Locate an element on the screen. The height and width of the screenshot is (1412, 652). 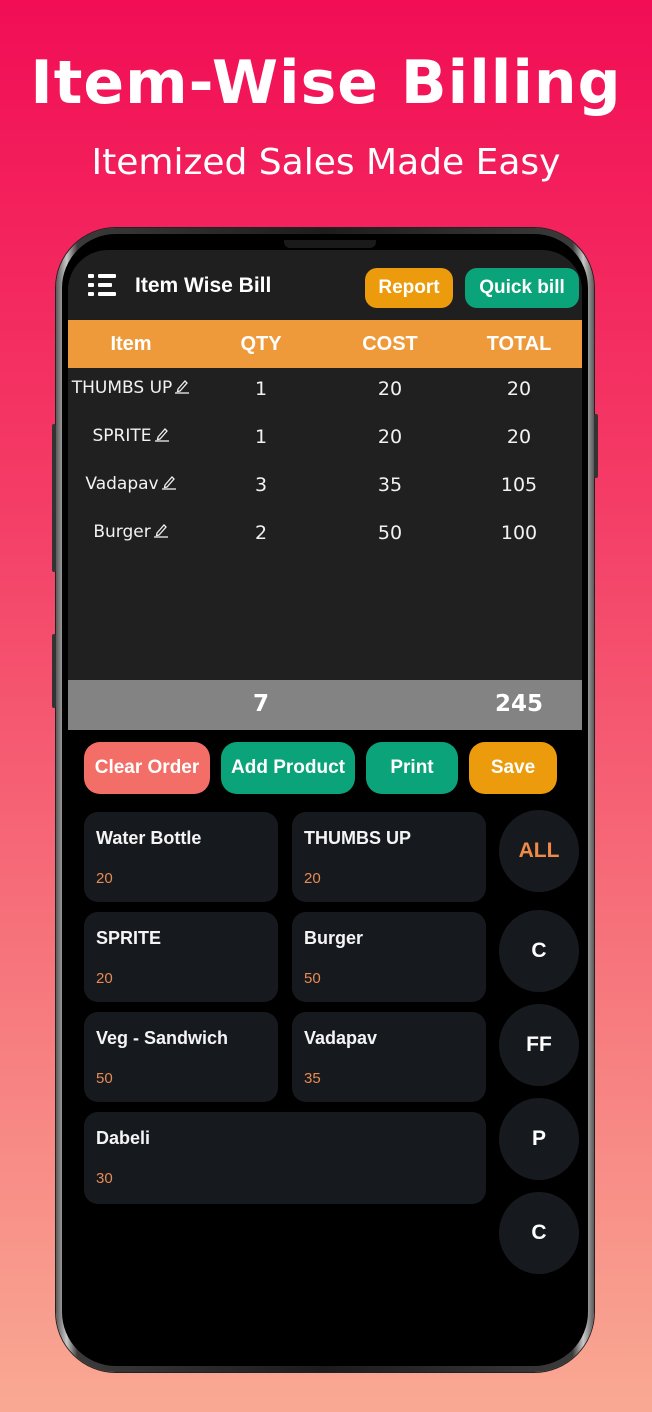
row-qty: 2 is located at coordinates (261, 533).